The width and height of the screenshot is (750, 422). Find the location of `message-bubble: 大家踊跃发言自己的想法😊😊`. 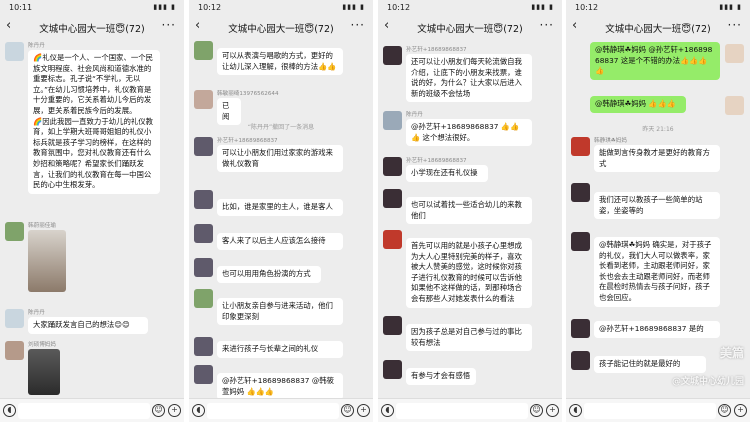

message-bubble: 大家踊跃发言自己的想法😊😊 is located at coordinates (88, 325).